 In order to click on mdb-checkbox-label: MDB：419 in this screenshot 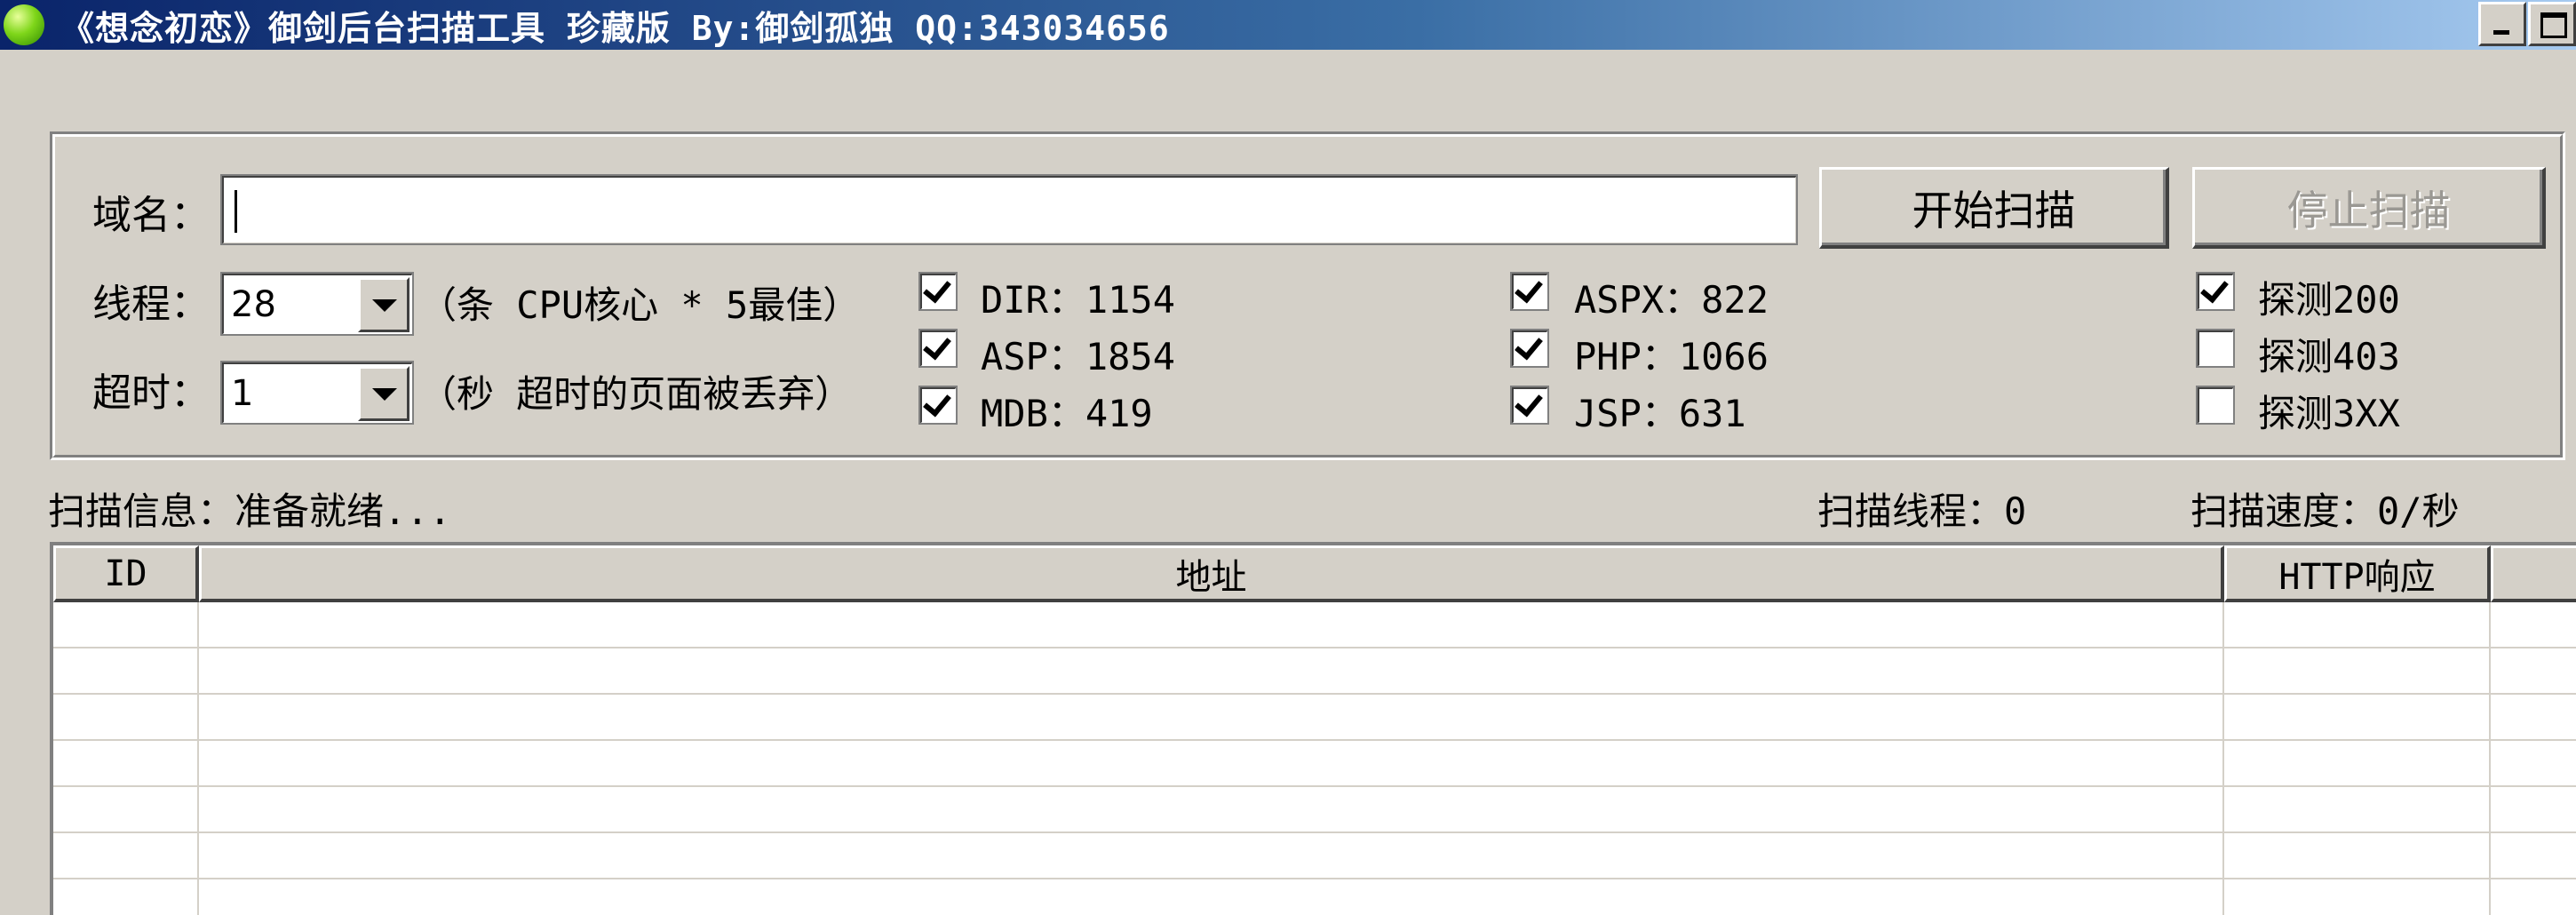, I will do `click(1067, 413)`.